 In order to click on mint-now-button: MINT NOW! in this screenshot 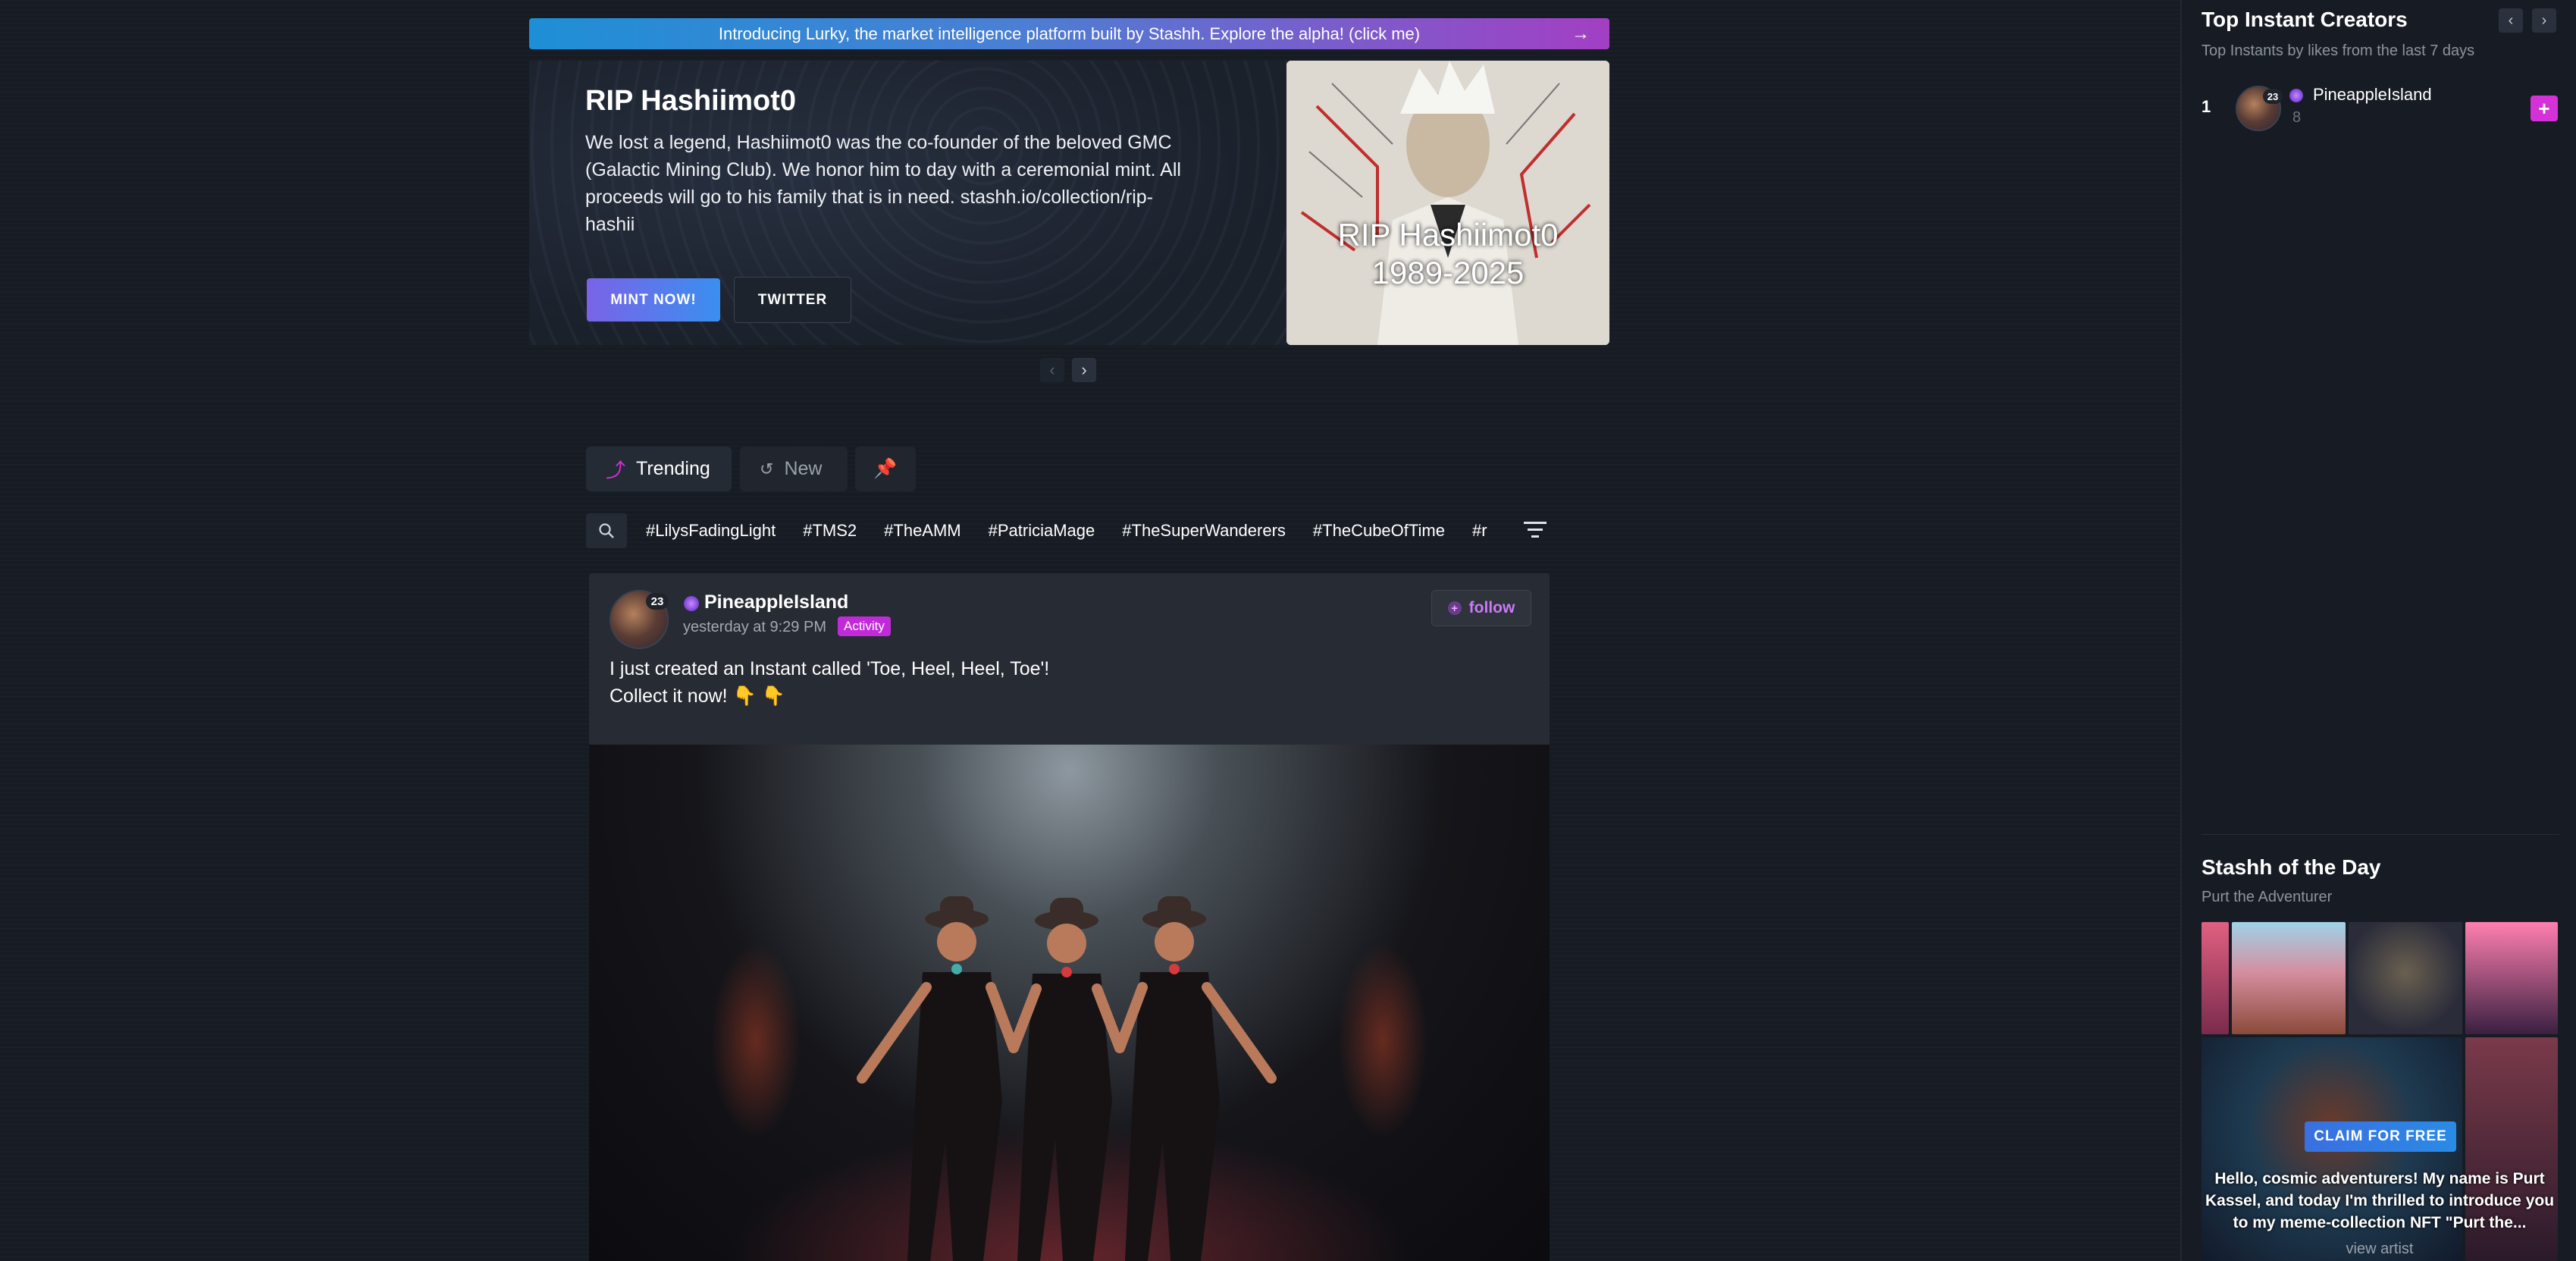, I will do `click(653, 300)`.